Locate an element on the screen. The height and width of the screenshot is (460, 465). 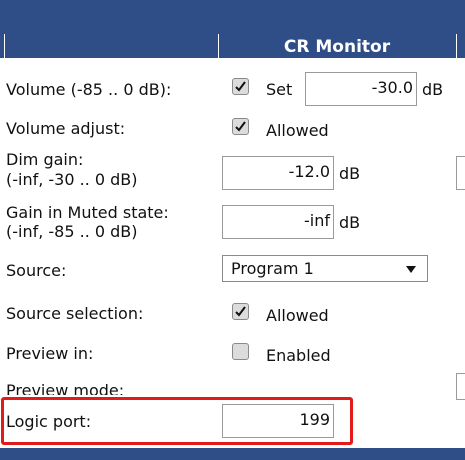
source-selection-allowed-label: Allowed is located at coordinates (297, 315).